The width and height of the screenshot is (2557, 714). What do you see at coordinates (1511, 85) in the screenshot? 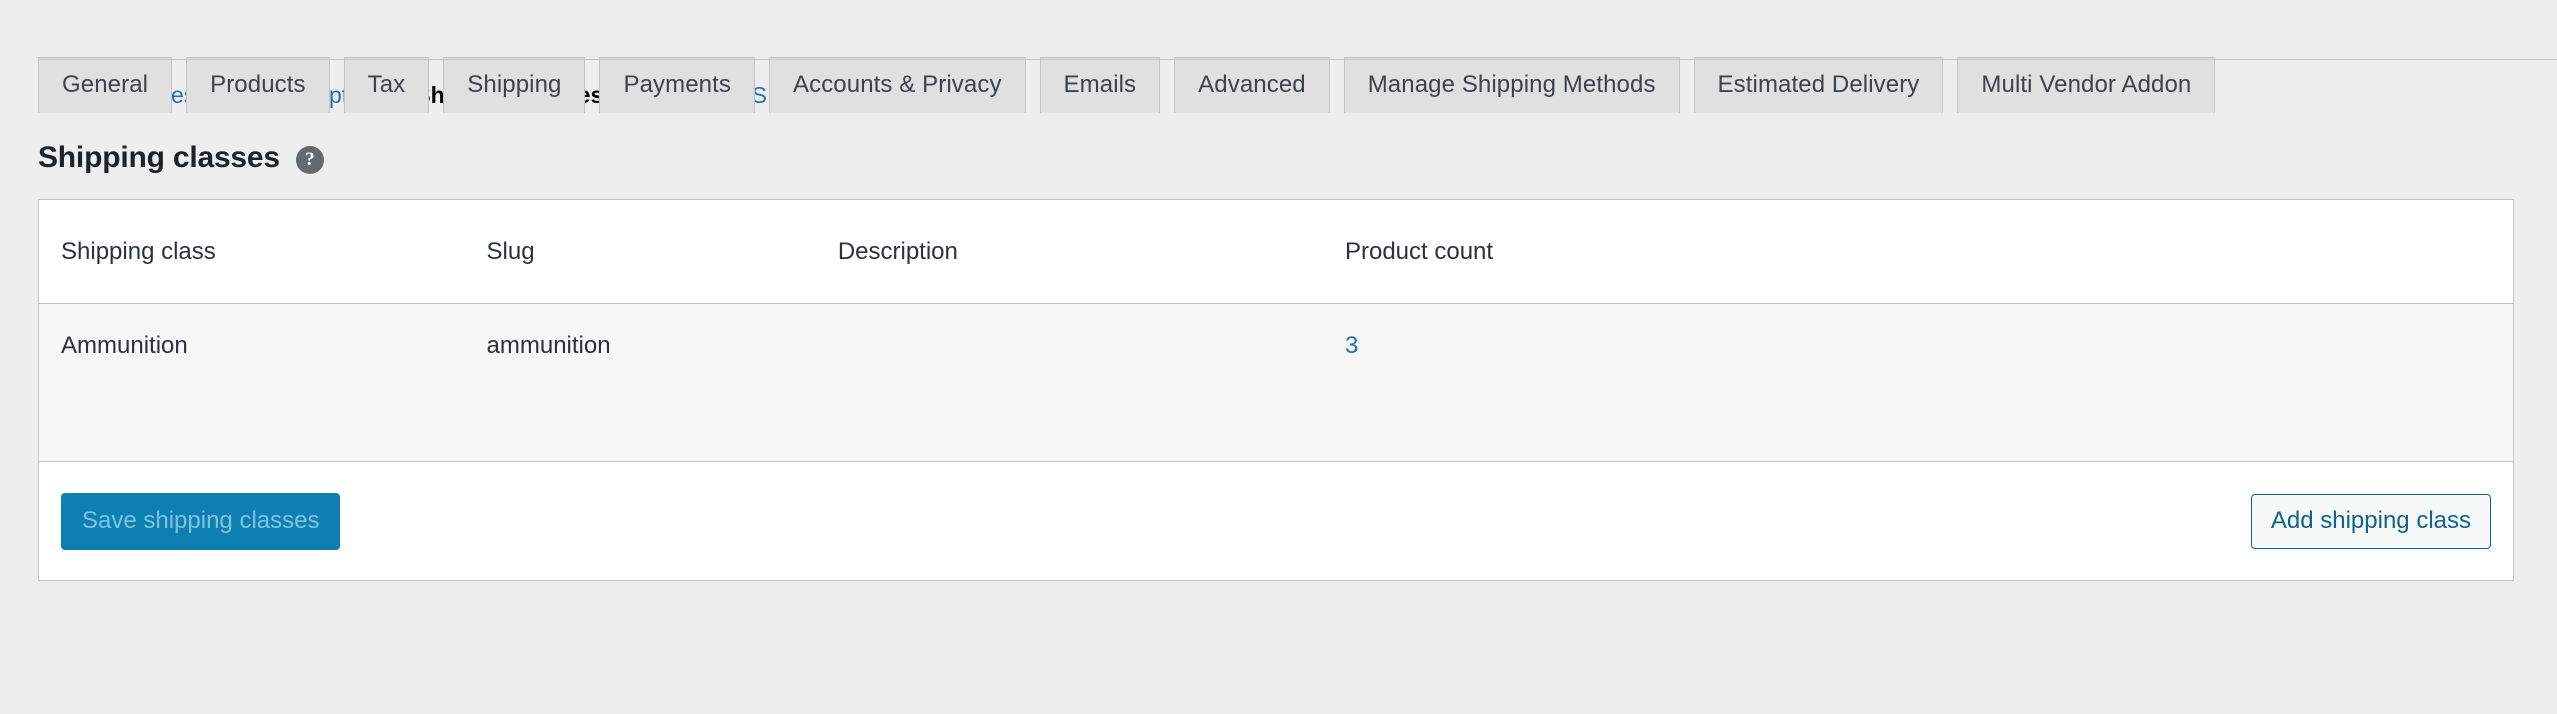
I see `tab-manage-shipping-methods: Manage Shipping Methods` at bounding box center [1511, 85].